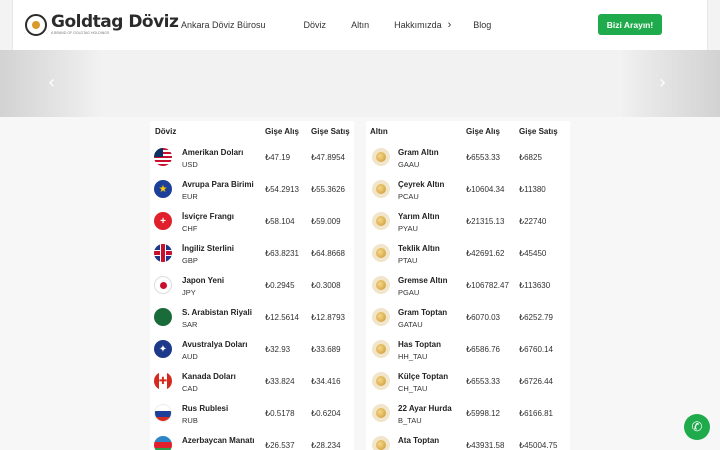 This screenshot has height=450, width=720. I want to click on logo-icon, so click(36, 25).